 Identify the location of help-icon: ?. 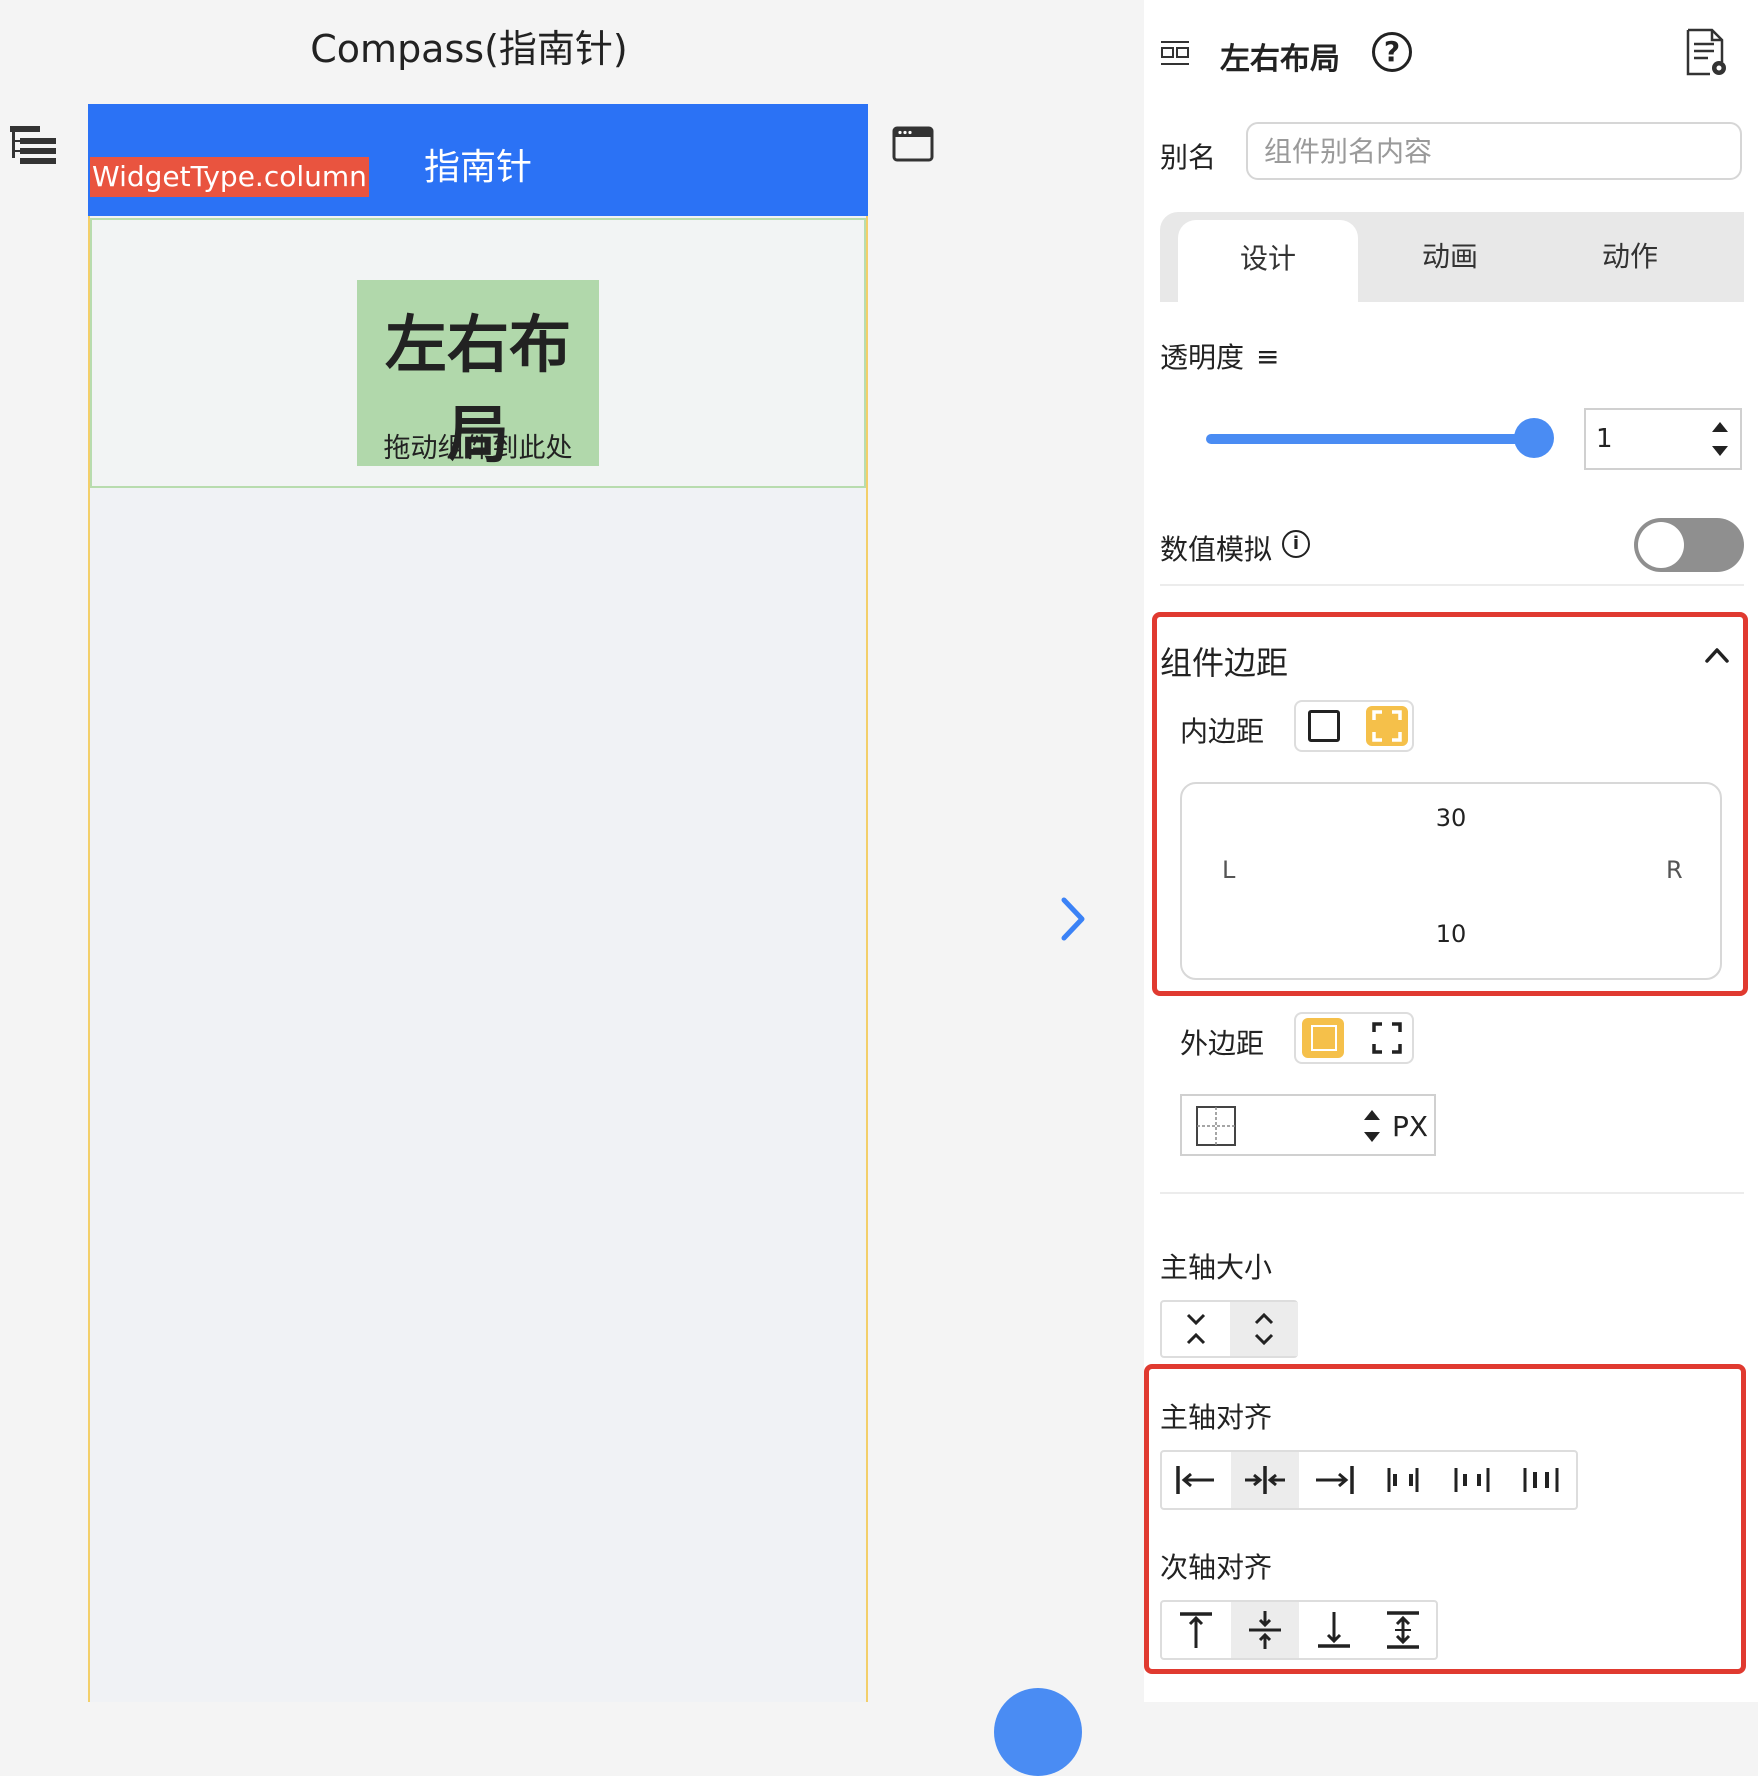
(1392, 52).